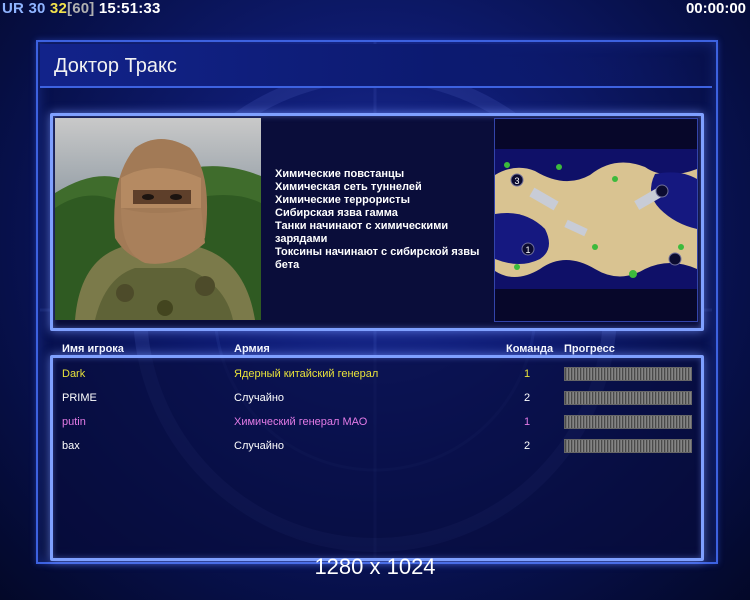  What do you see at coordinates (375, 401) in the screenshot?
I see `player-row: PRIME Случайно 2` at bounding box center [375, 401].